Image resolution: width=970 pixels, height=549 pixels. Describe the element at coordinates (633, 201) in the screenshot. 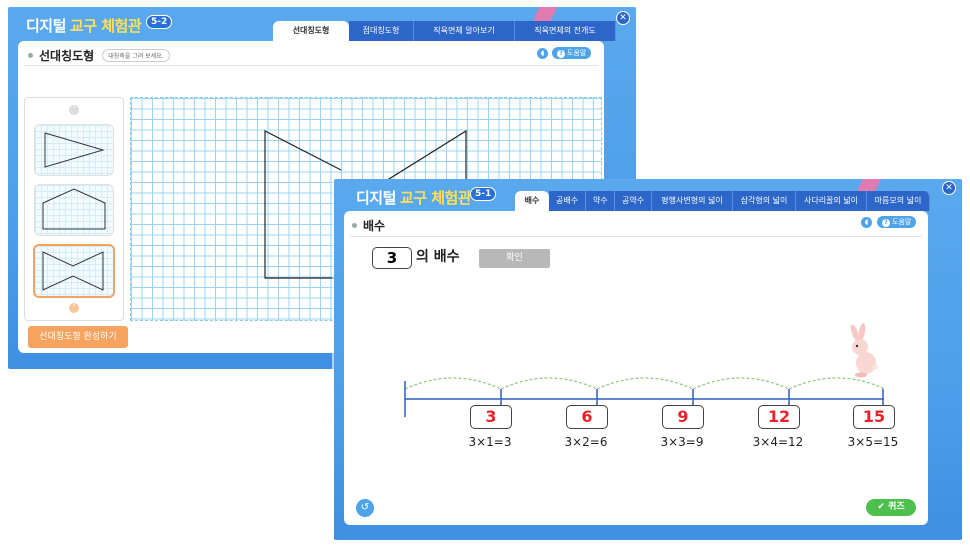

I see `tab-common-divisors: 공약수` at that location.